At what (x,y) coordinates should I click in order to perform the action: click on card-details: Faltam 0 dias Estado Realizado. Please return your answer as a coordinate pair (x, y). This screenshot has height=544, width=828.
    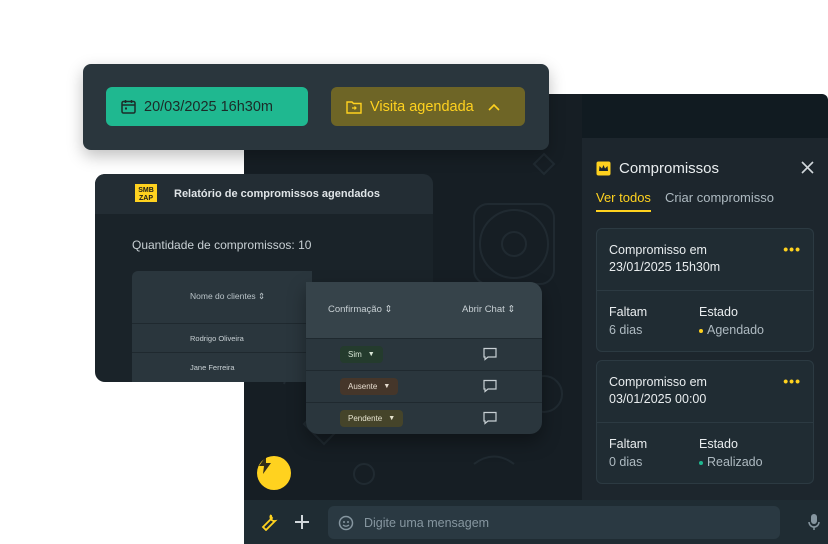
    Looking at the image, I should click on (705, 453).